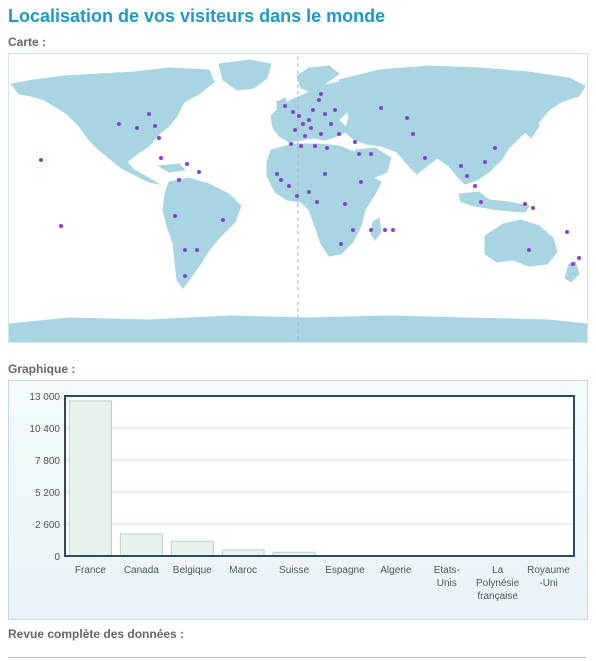 The width and height of the screenshot is (596, 661). I want to click on y-tick-label: 2 600, so click(47, 525).